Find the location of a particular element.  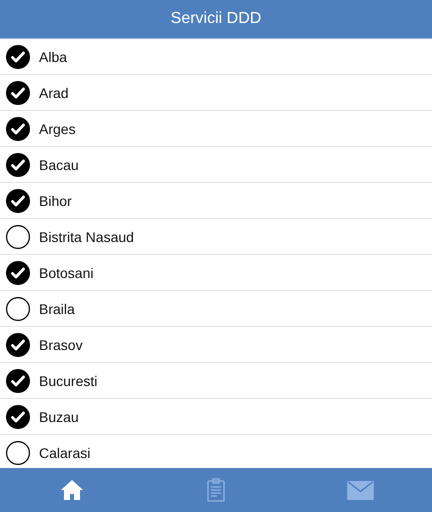

header-title: Servicii DDD is located at coordinates (216, 19).